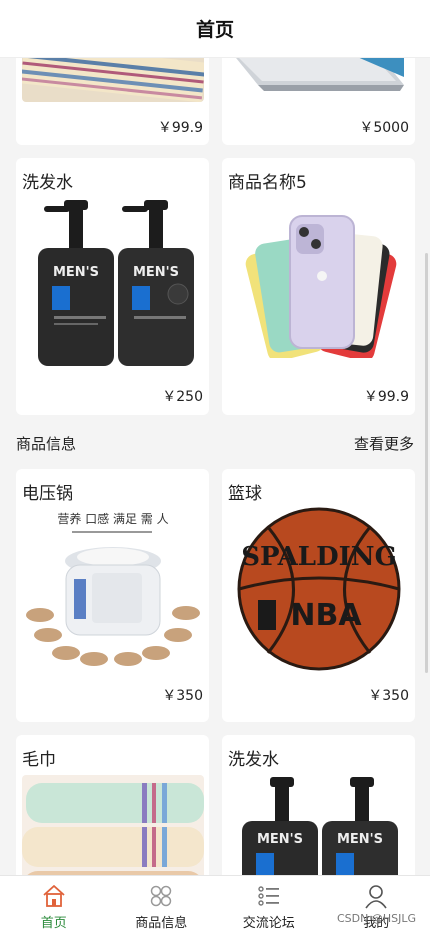 The width and height of the screenshot is (430, 935). I want to click on product-card: 电压锅 营养 口感 满足 需 人 ￥350, so click(112, 595).